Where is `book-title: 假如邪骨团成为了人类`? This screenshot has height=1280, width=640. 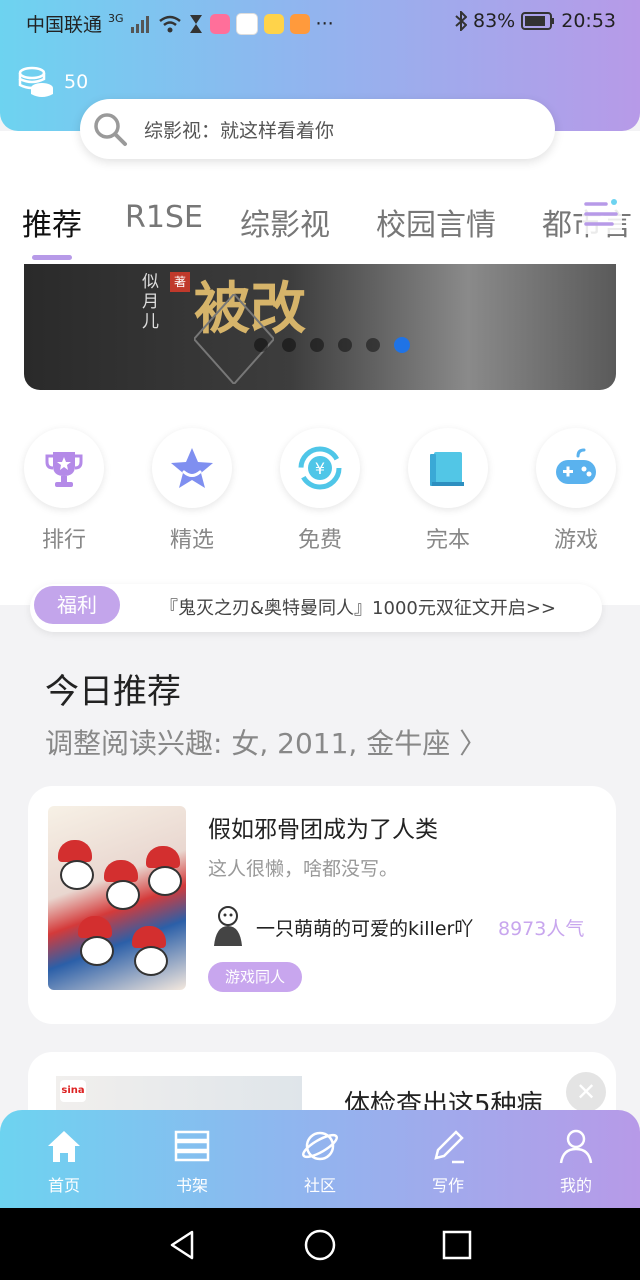 book-title: 假如邪骨团成为了人类 is located at coordinates (323, 830).